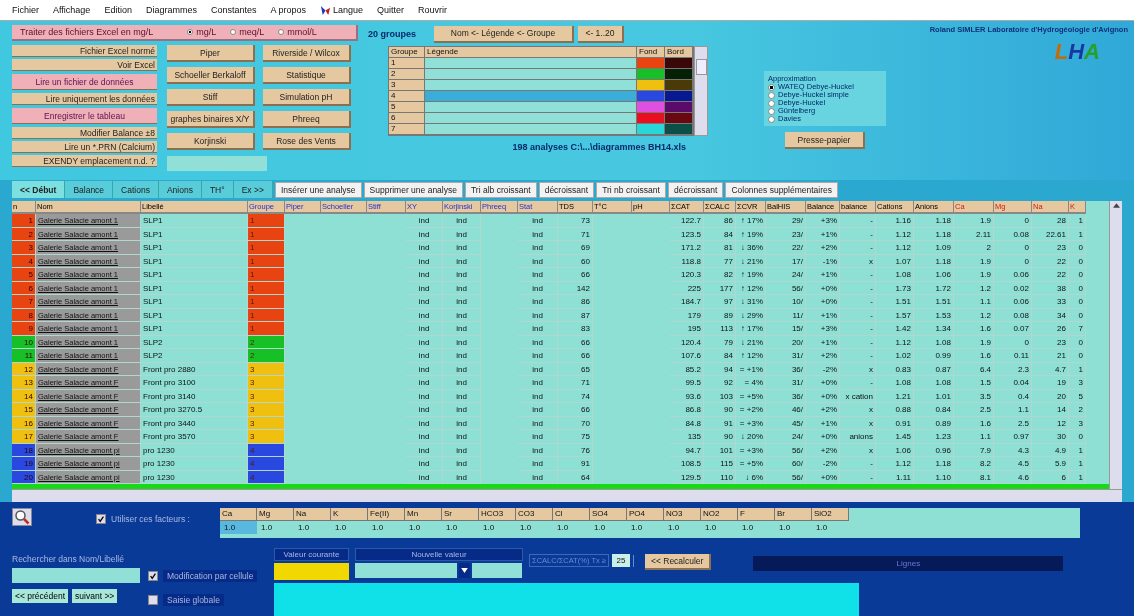 The height and width of the screenshot is (616, 1134). I want to click on table-cell: = +5%, so click(751, 464).